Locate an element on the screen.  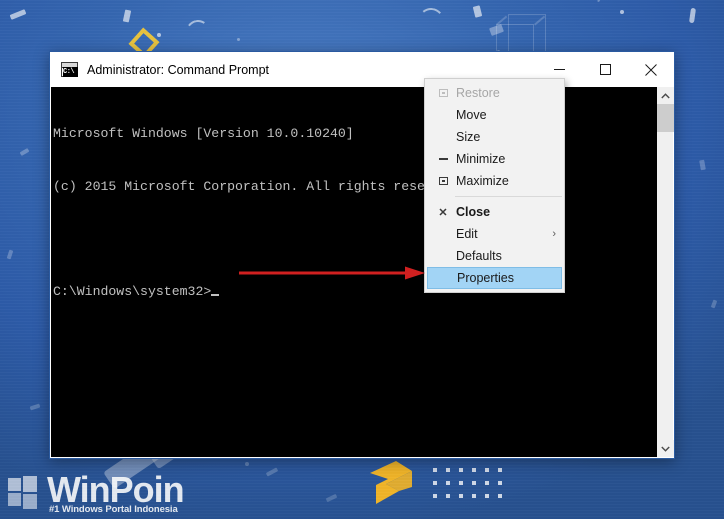
menu-item-edit: Edit › is located at coordinates (494, 234).